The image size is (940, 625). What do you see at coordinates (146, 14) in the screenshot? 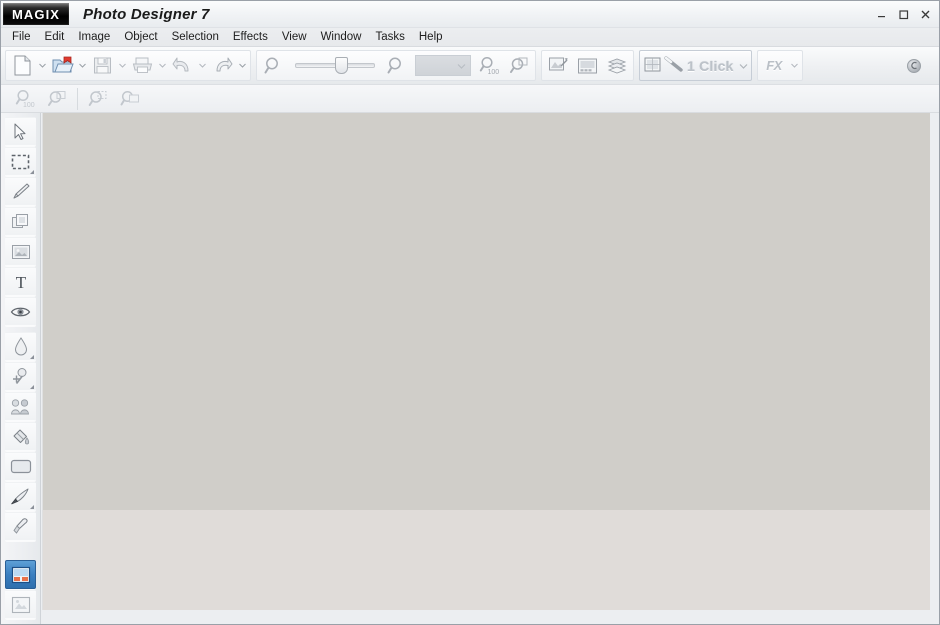
I see `app-title: Photo Designer 7` at bounding box center [146, 14].